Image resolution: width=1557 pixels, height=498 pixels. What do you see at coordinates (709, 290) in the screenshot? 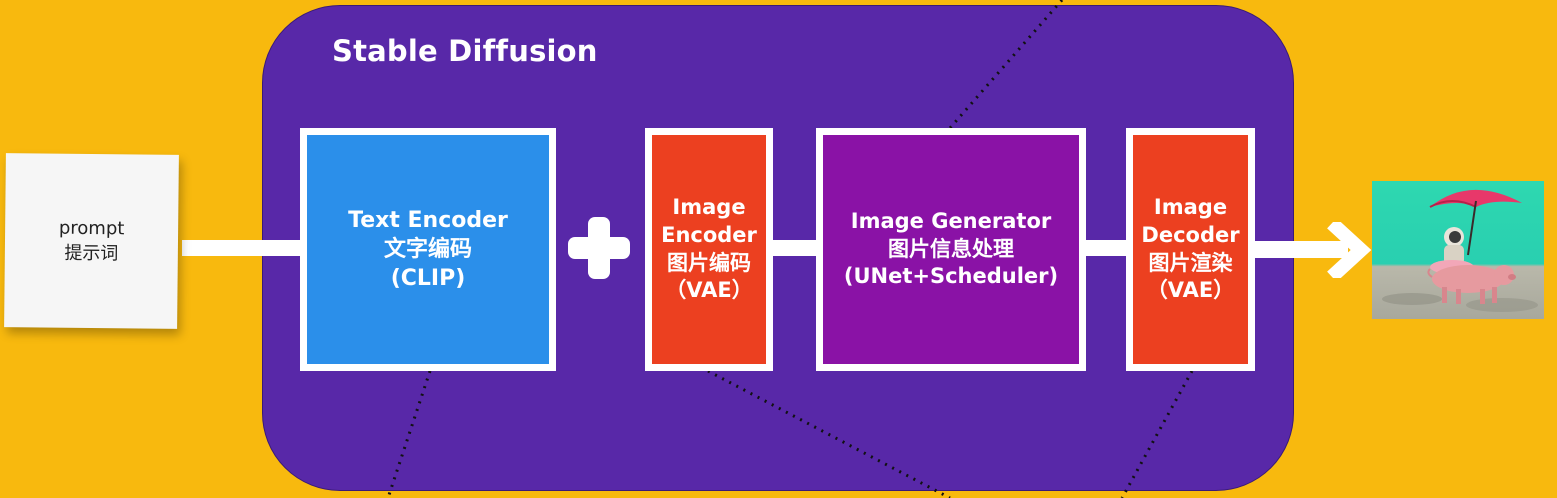
I see `image-encoder-model: （VAE）` at bounding box center [709, 290].